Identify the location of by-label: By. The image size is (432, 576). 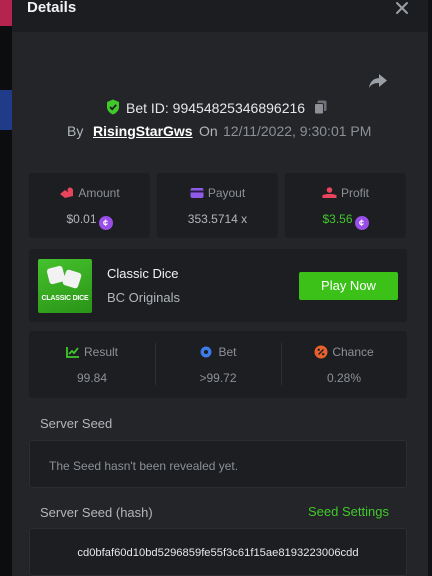
(75, 131).